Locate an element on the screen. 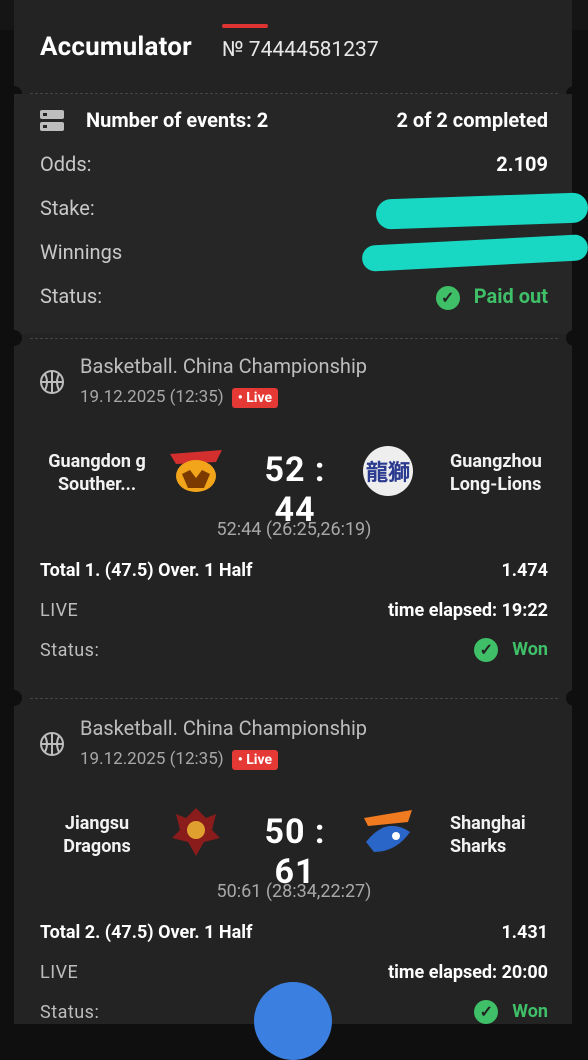 The width and height of the screenshot is (588, 1060). team-home: Jiangsu Dragons is located at coordinates (97, 835).